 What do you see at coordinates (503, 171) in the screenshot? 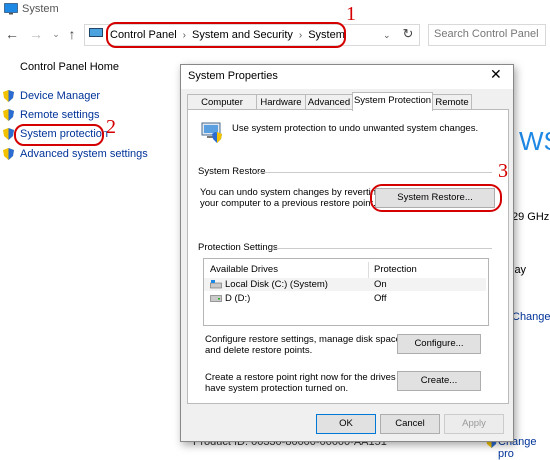
I see `annotation-number-3: 3` at bounding box center [503, 171].